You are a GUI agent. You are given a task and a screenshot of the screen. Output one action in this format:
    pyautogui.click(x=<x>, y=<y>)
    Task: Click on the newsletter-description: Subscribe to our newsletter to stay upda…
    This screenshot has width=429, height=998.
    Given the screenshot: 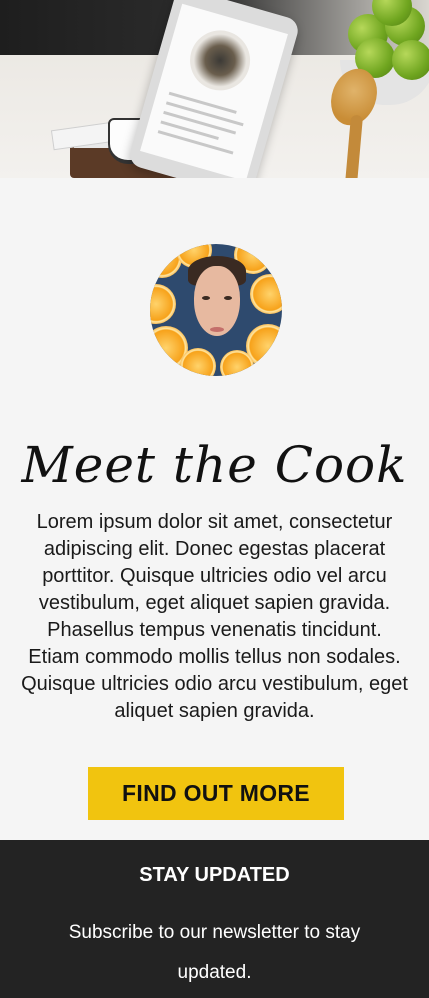 What is the action you would take?
    pyautogui.click(x=214, y=952)
    